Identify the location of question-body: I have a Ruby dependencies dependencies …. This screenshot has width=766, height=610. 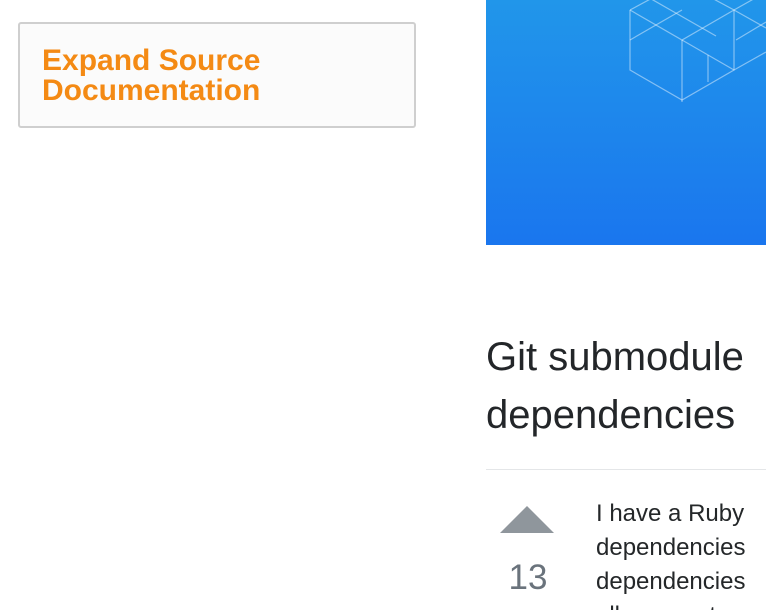
(681, 553).